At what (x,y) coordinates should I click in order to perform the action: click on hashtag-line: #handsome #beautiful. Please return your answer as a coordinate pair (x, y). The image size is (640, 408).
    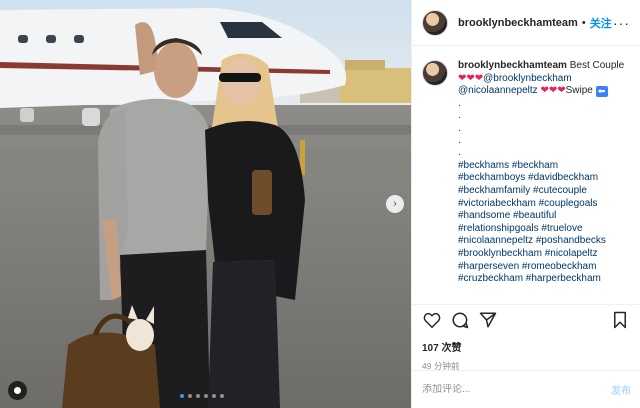
    Looking at the image, I should click on (541, 216).